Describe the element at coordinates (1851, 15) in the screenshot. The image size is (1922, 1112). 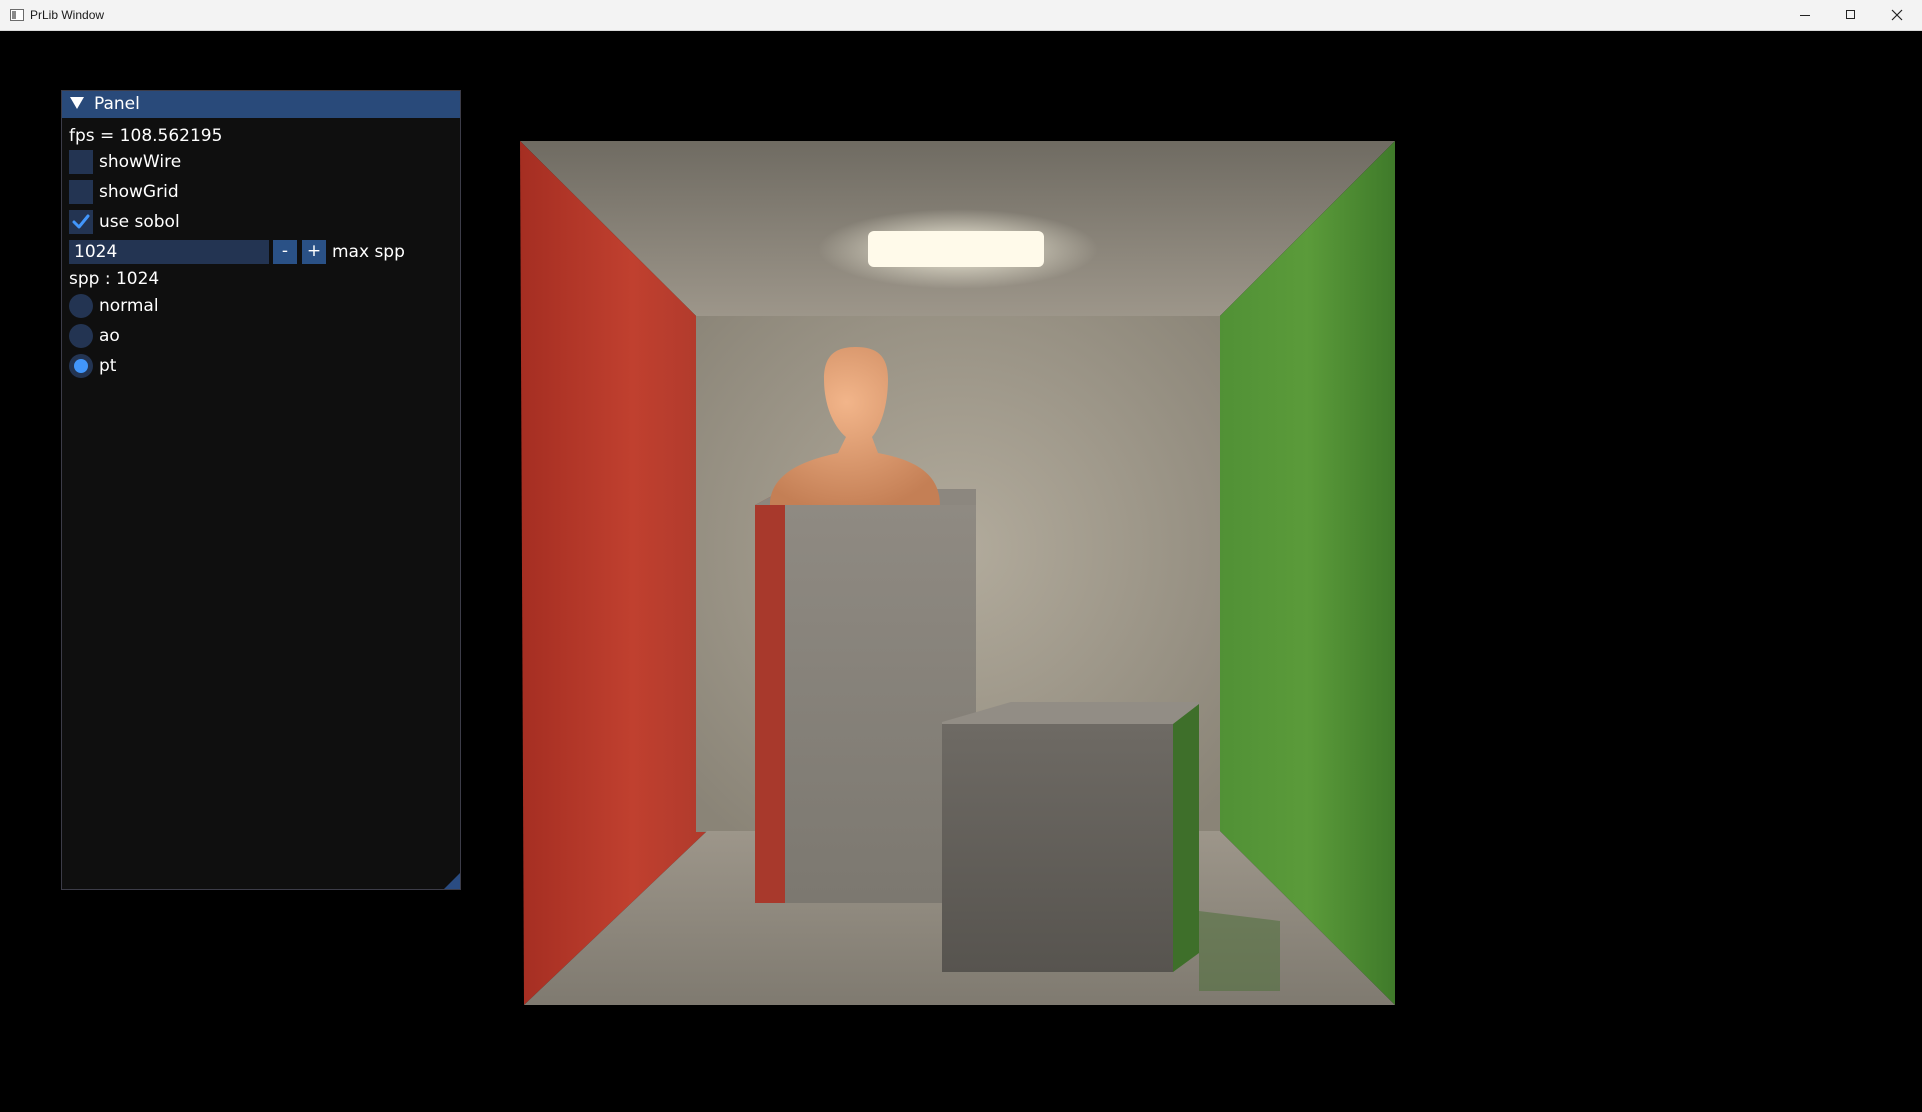
I see `maximize-button` at that location.